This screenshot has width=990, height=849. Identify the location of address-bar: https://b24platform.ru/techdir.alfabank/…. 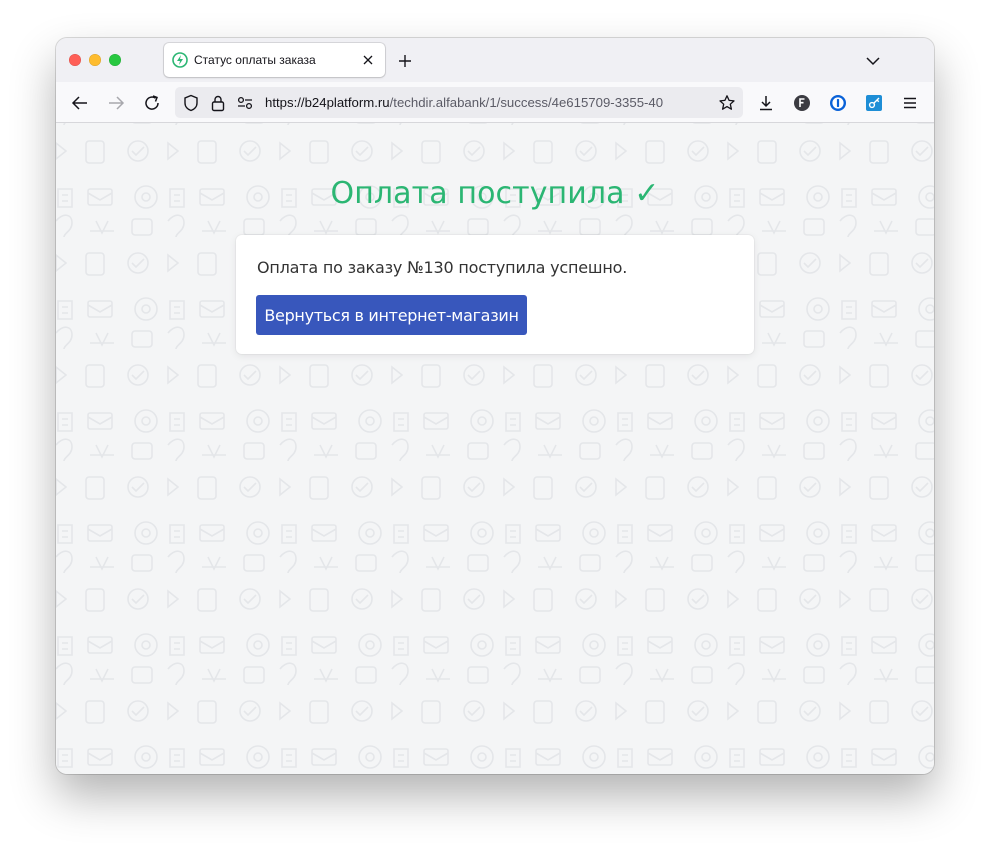
(459, 102).